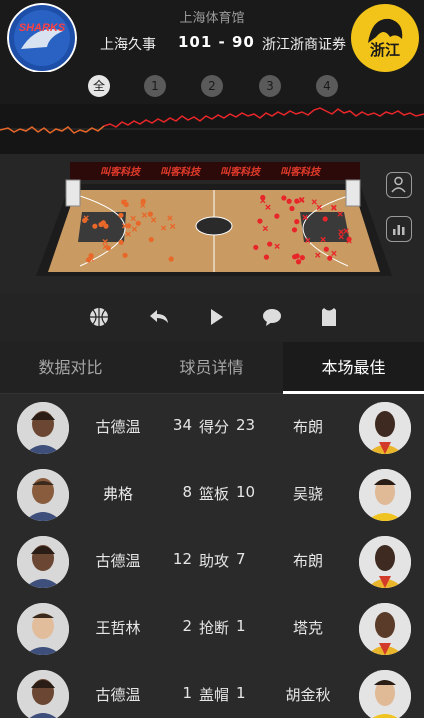 The width and height of the screenshot is (424, 718). What do you see at coordinates (155, 86) in the screenshot?
I see `period-1: 1` at bounding box center [155, 86].